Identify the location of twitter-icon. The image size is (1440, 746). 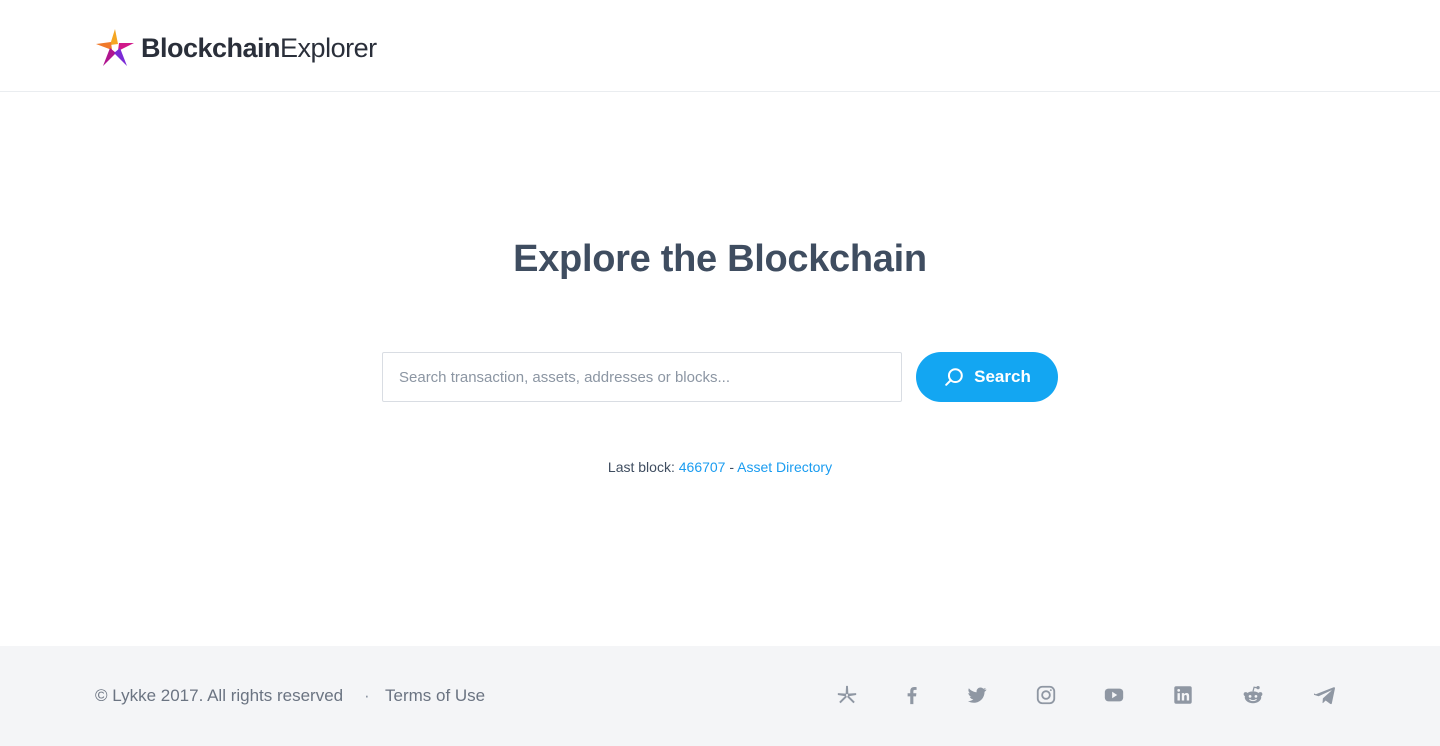
(977, 695).